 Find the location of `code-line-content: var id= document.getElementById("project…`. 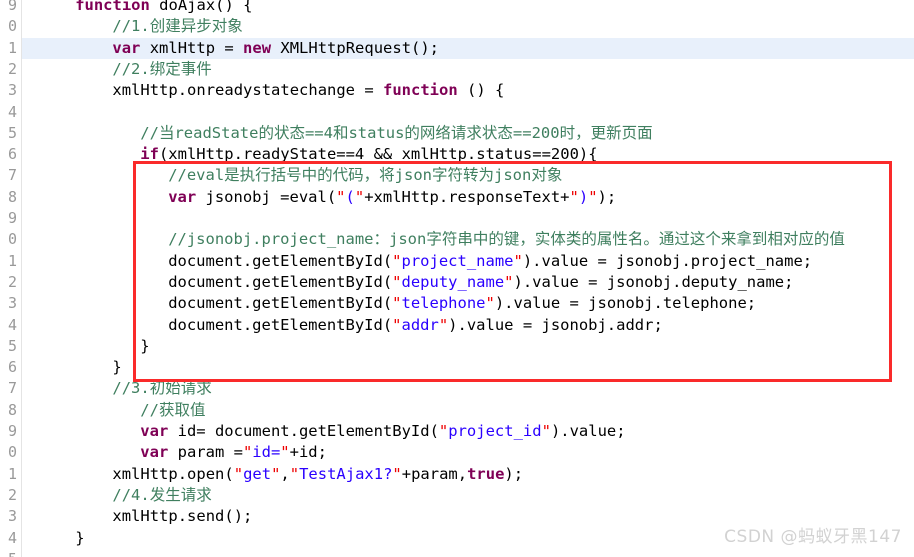

code-line-content: var id= document.getElementById("project… is located at coordinates (324, 431).